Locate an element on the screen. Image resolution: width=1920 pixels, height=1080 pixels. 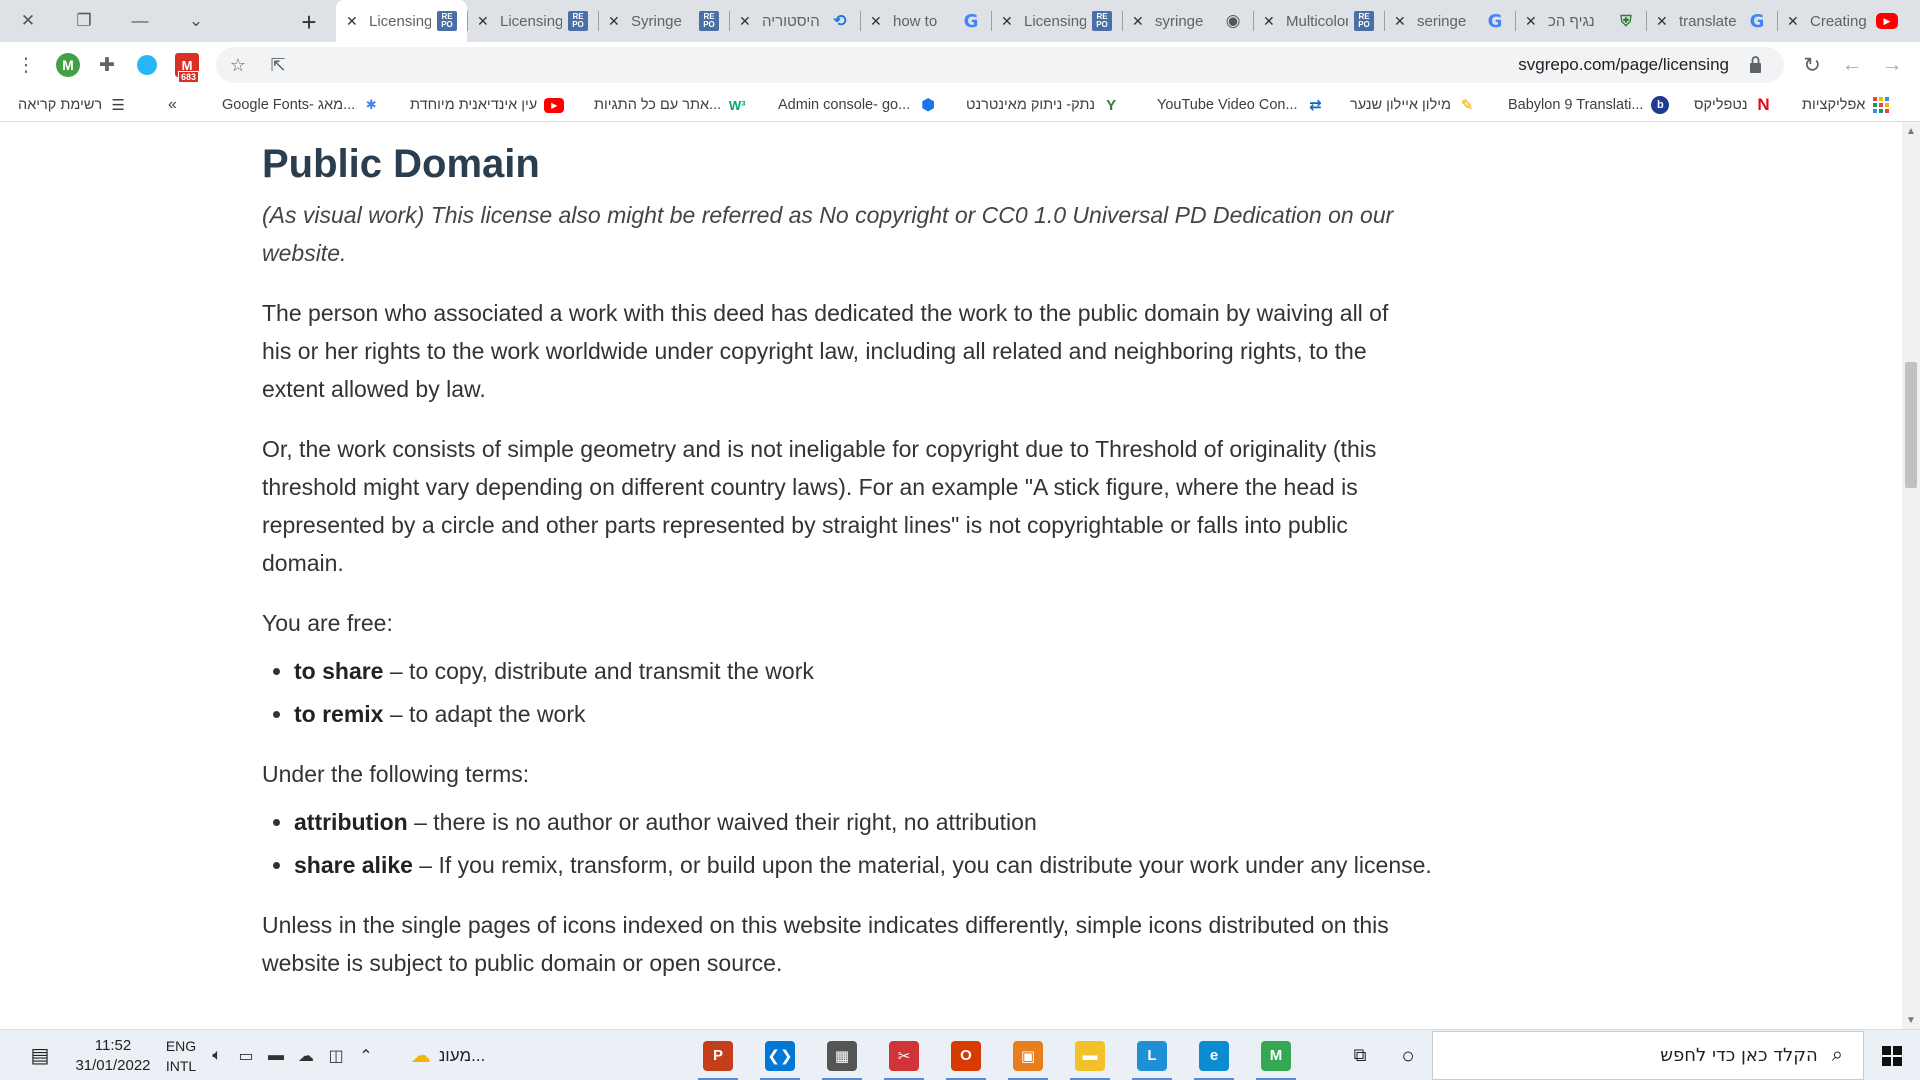
tab-2: ✕ Syringe RE PO is located at coordinates (663, 21).